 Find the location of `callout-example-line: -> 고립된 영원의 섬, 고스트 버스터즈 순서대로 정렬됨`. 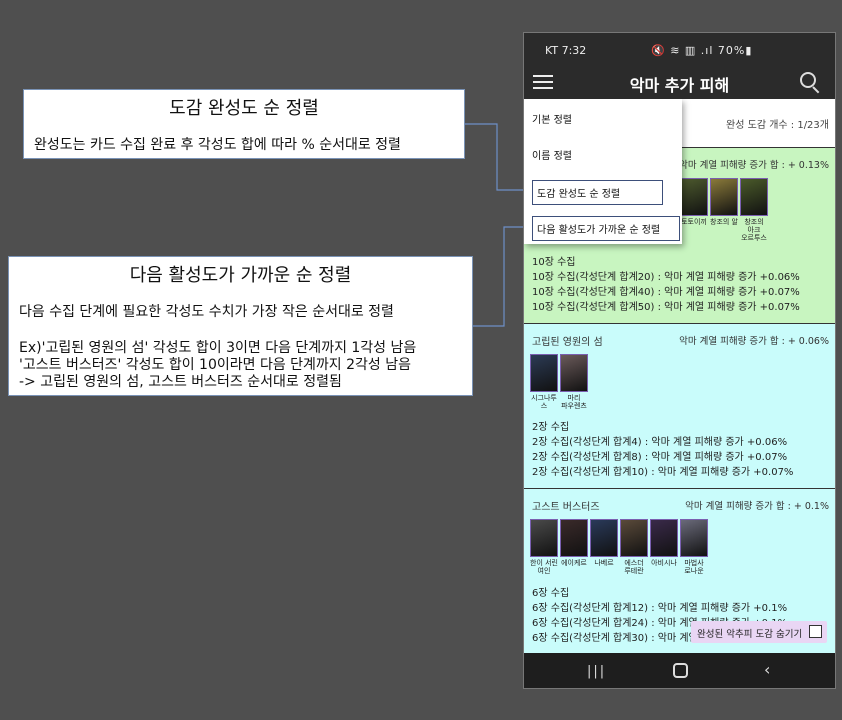

callout-example-line: -> 고립된 영원의 섬, 고스트 버스터즈 순서대로 정렬됨 is located at coordinates (180, 382).